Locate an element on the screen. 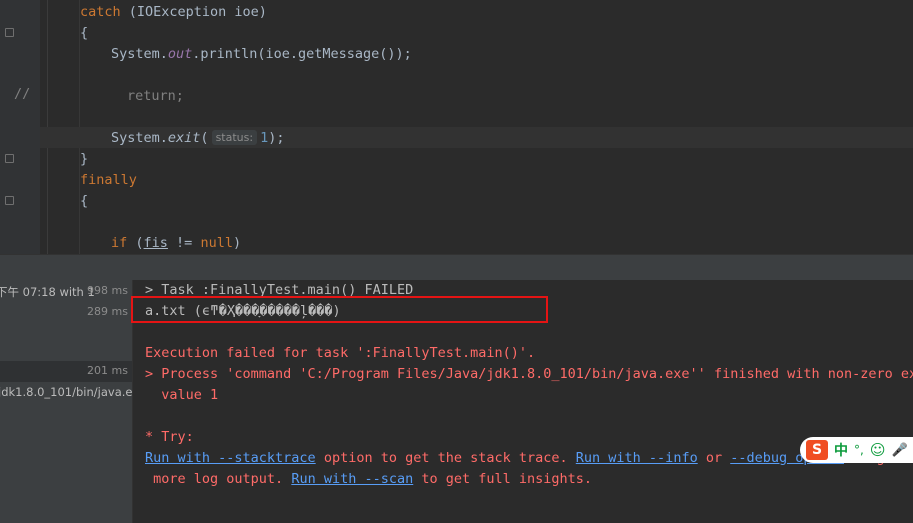 The image size is (913, 523). code-text: } is located at coordinates (84, 159).